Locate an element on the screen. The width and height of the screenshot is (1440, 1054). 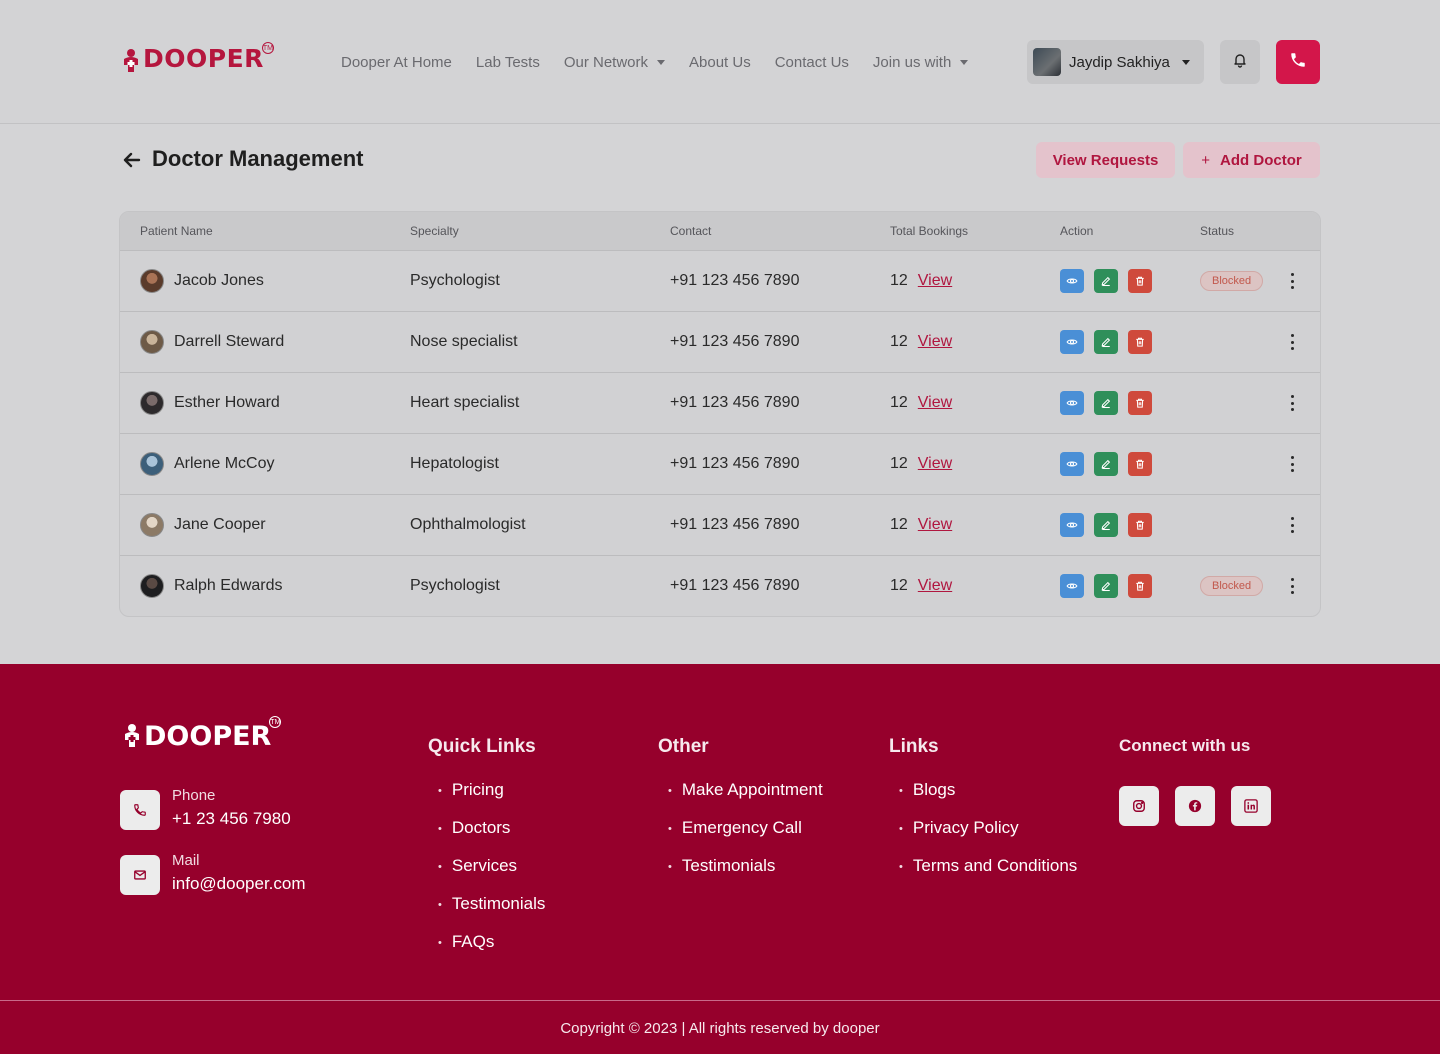
nav-label: Lab Tests is located at coordinates (507, 62).